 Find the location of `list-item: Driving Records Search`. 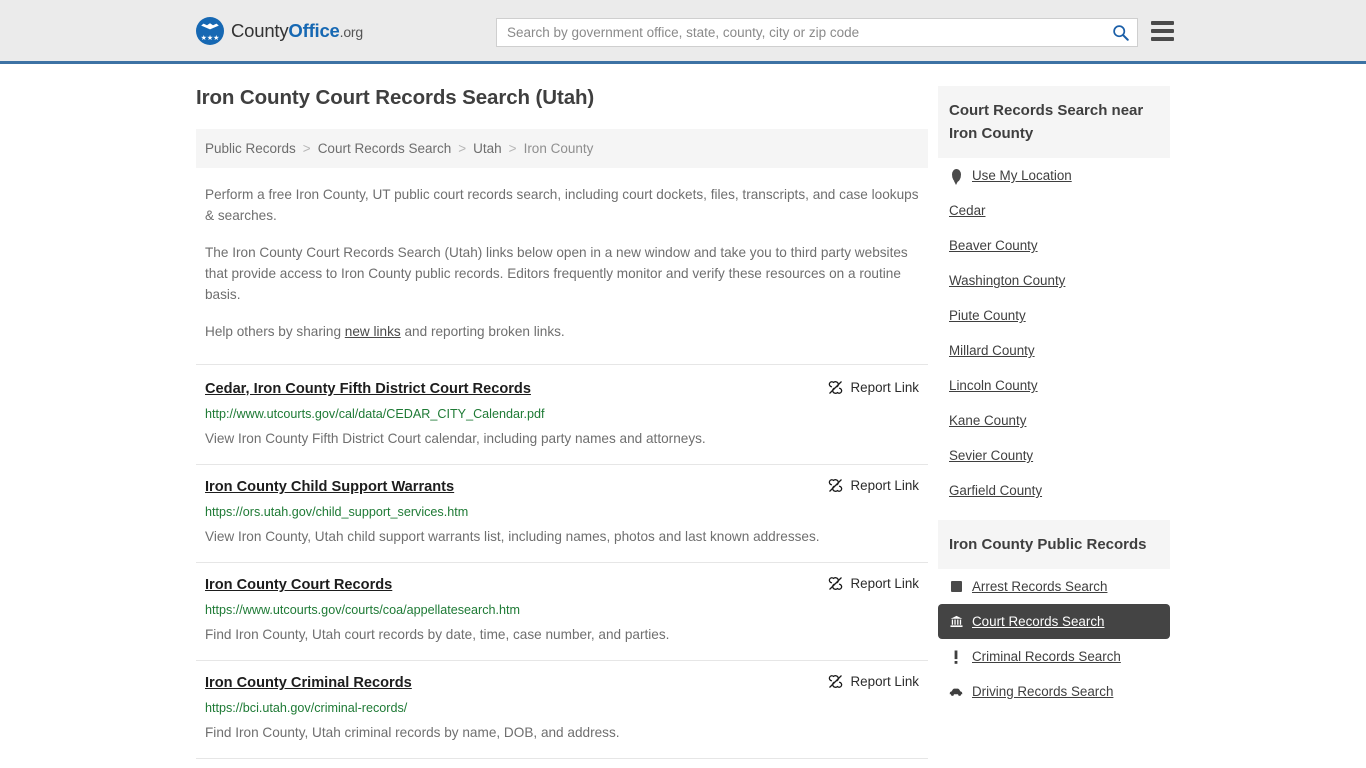

list-item: Driving Records Search is located at coordinates (1054, 691).